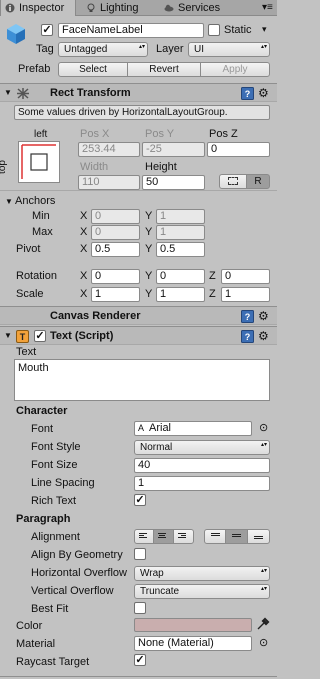  Describe the element at coordinates (138, 335) in the screenshot. I see `text-script-header: ▼ T ✓ Text (Script) ? ⚙` at that location.